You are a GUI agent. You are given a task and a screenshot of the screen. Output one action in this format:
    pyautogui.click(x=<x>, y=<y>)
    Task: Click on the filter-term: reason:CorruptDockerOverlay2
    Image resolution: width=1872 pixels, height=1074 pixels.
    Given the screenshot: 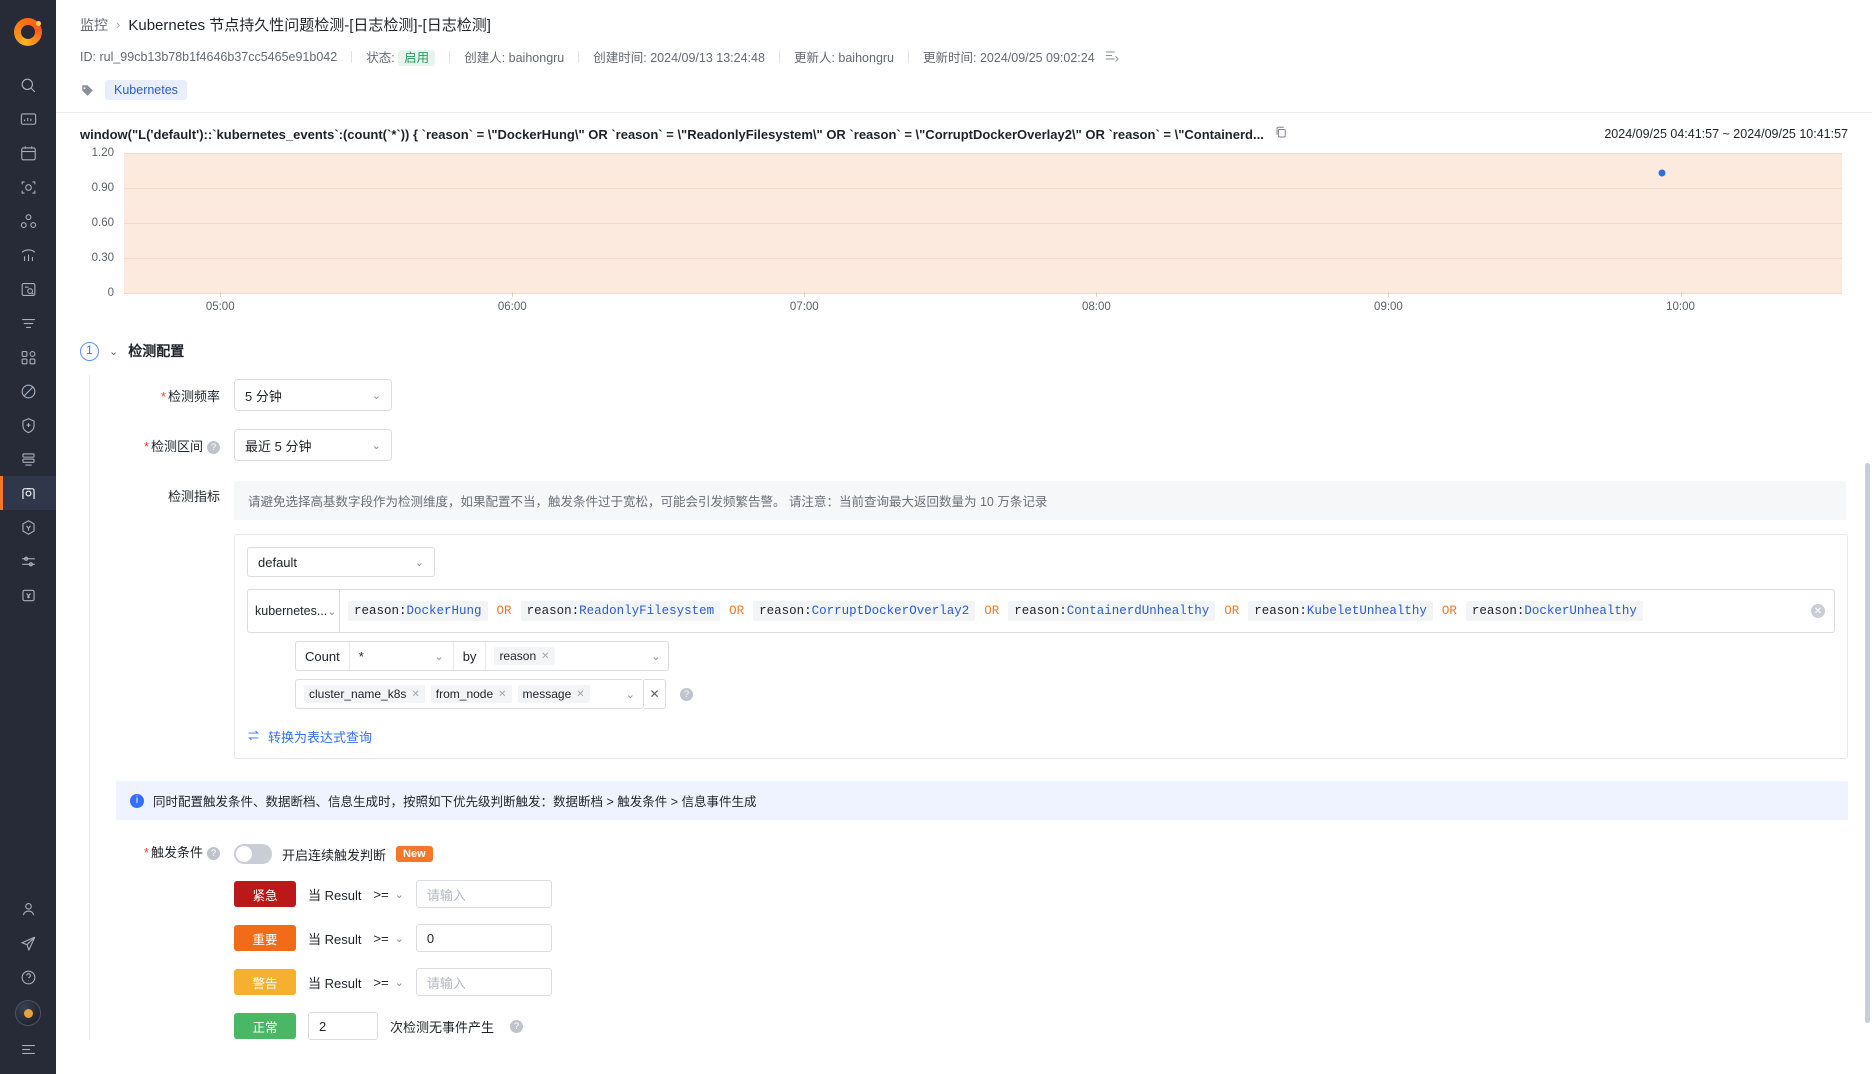 What is the action you would take?
    pyautogui.click(x=864, y=611)
    